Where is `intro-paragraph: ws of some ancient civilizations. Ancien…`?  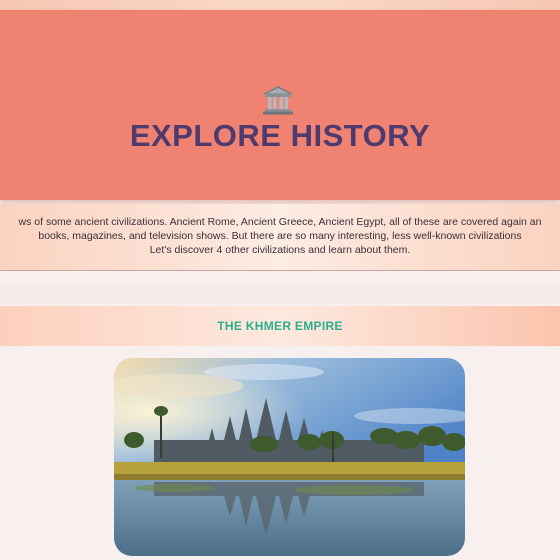 intro-paragraph: ws of some ancient civilizations. Ancien… is located at coordinates (280, 237).